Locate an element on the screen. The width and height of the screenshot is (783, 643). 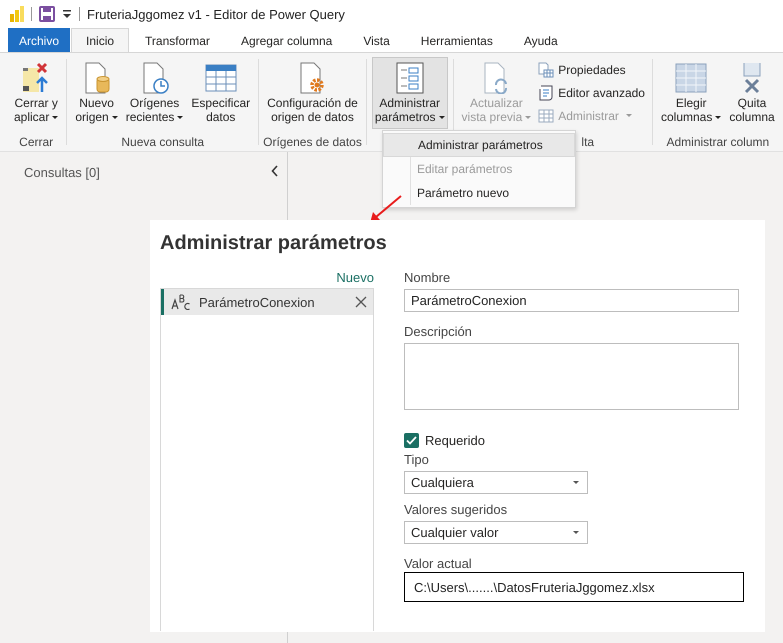
ribbon-button: Quita columna is located at coordinates (752, 93).